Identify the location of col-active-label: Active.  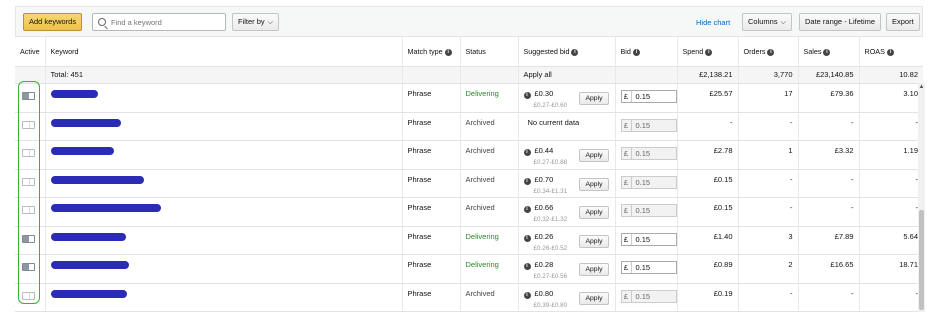
(30, 51).